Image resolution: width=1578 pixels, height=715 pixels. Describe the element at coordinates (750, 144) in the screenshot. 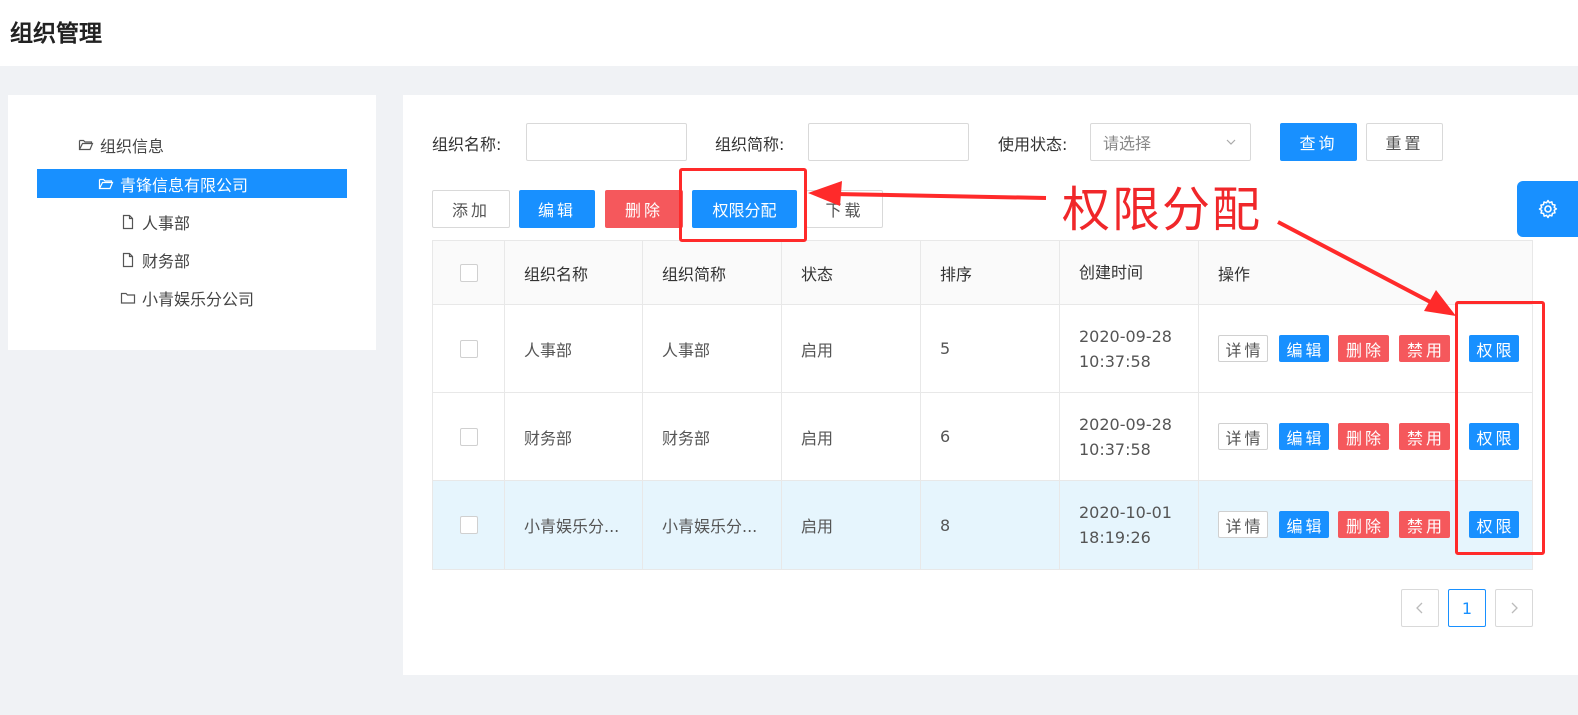

I see `org-abbr-label: 组织简称:` at that location.